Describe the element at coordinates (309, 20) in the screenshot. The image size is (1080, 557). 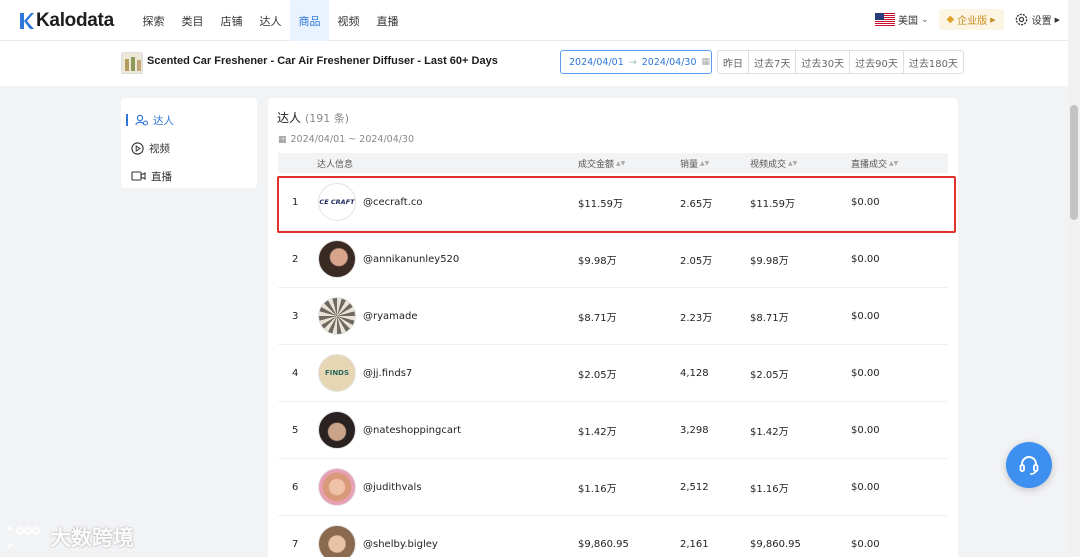
I see `nav-item-product: 商品` at that location.